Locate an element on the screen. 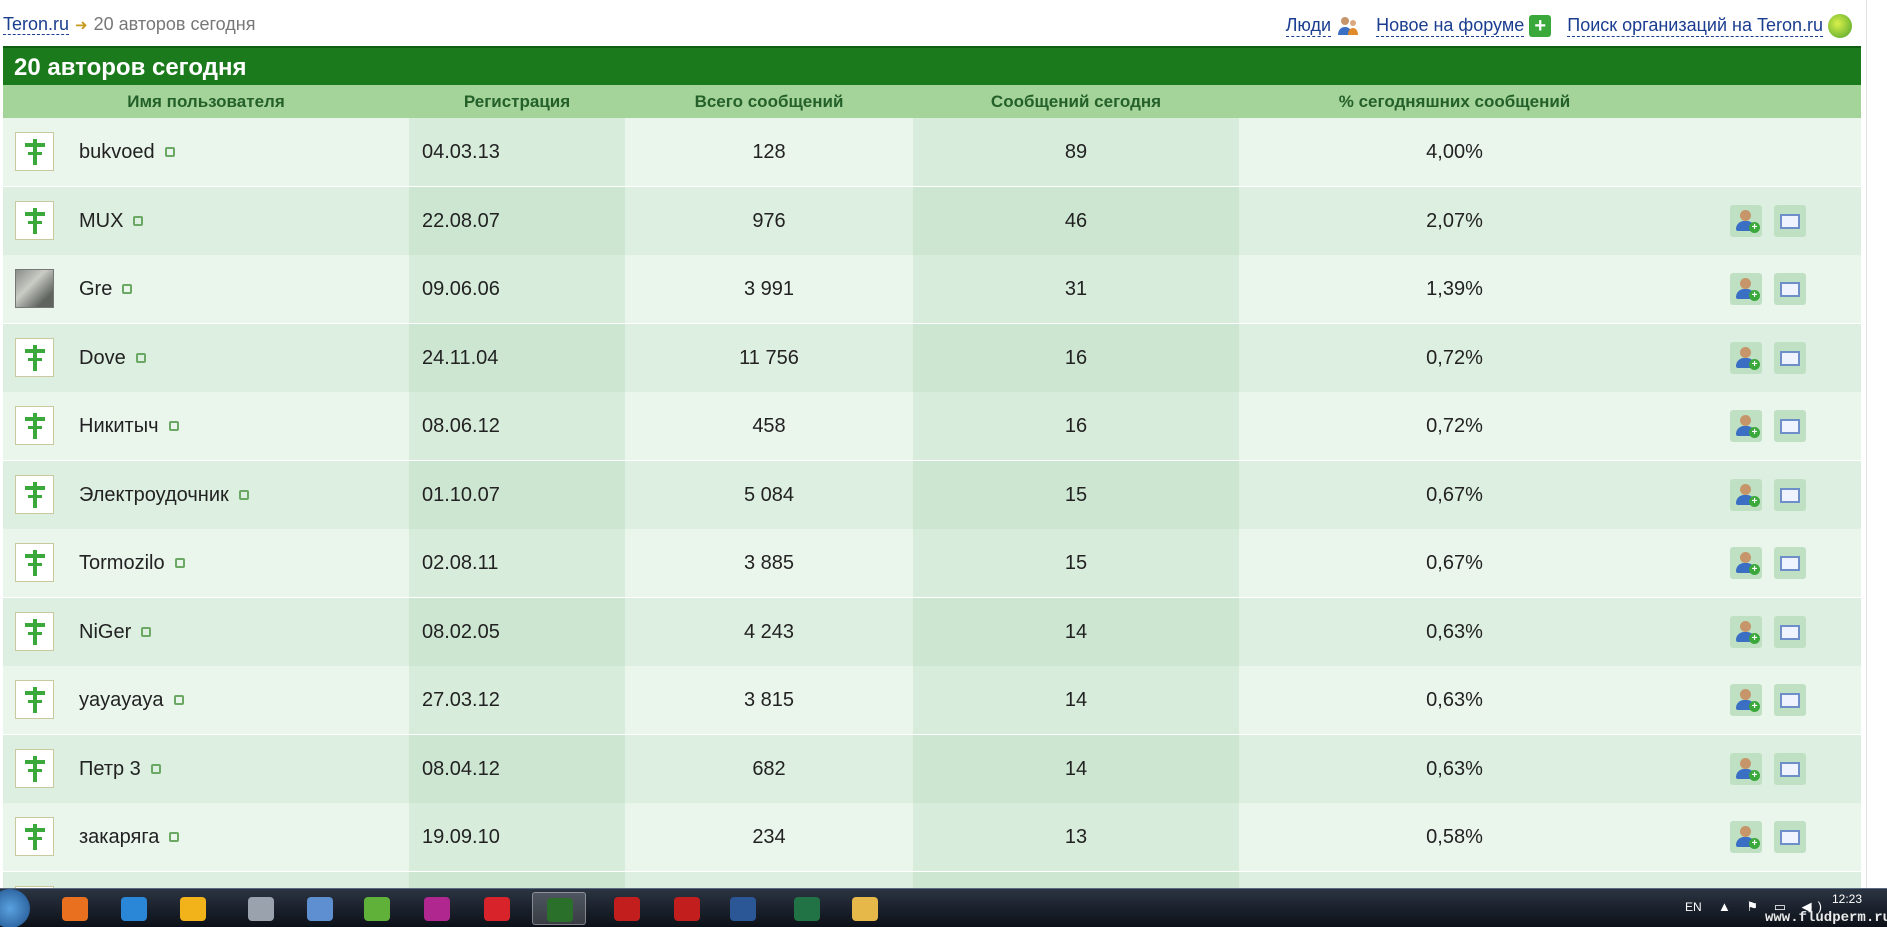  header-user: Имя пользователя is located at coordinates (206, 101).